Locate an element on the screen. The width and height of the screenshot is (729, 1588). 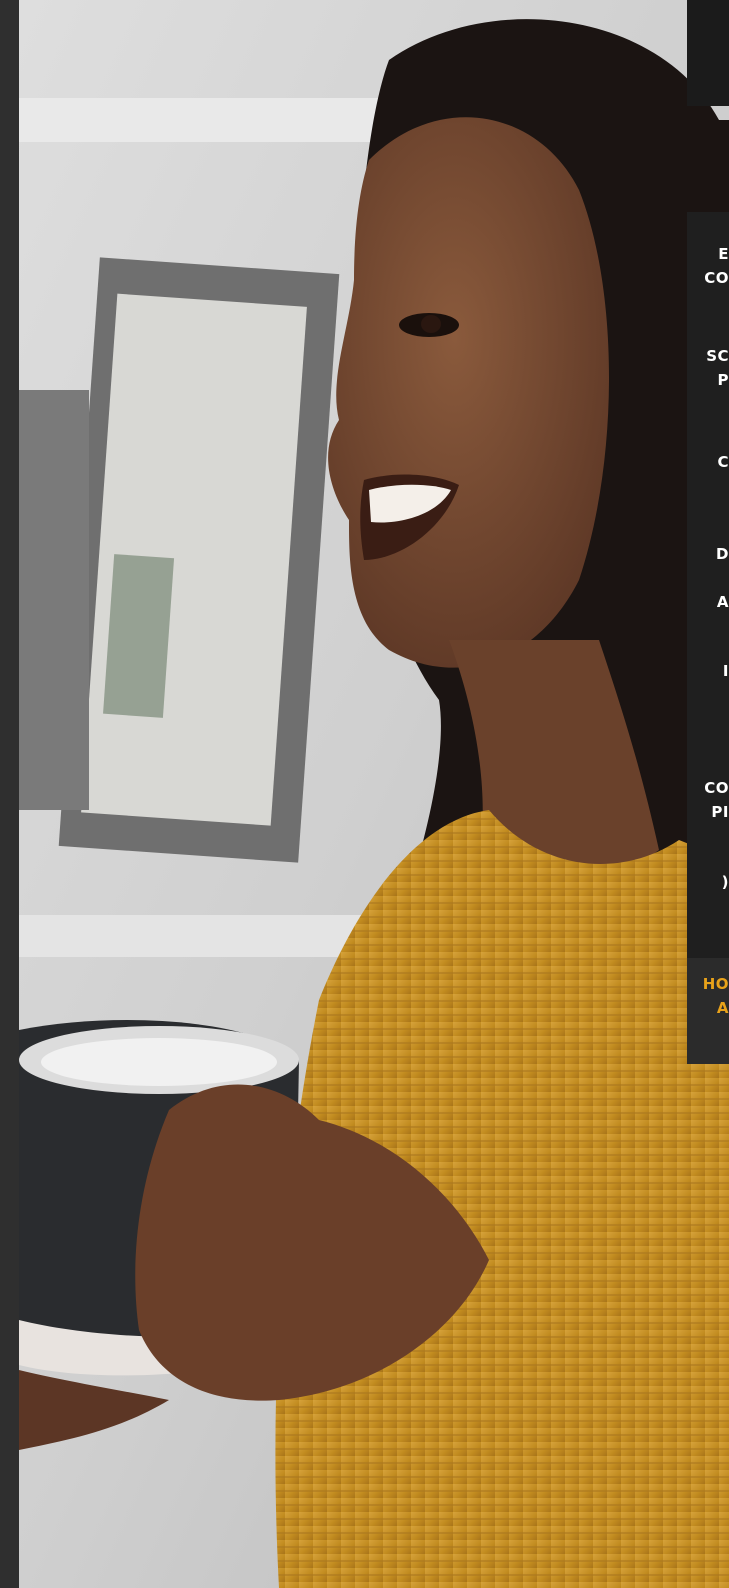
side-menu-item-8-active: HO A is located at coordinates (708, 1011).